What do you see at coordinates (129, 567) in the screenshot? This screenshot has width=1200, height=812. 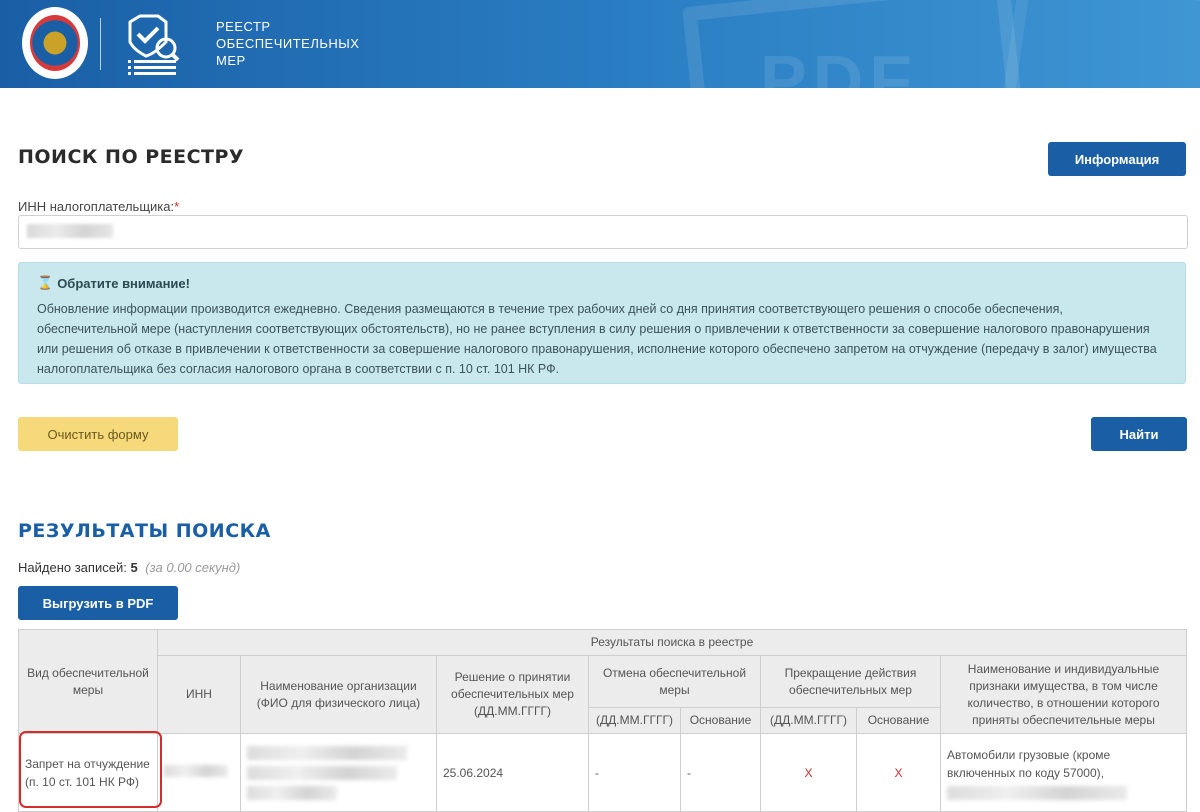 I see `found-count: Найдено записей: 5 (за 0.00 секунд)` at bounding box center [129, 567].